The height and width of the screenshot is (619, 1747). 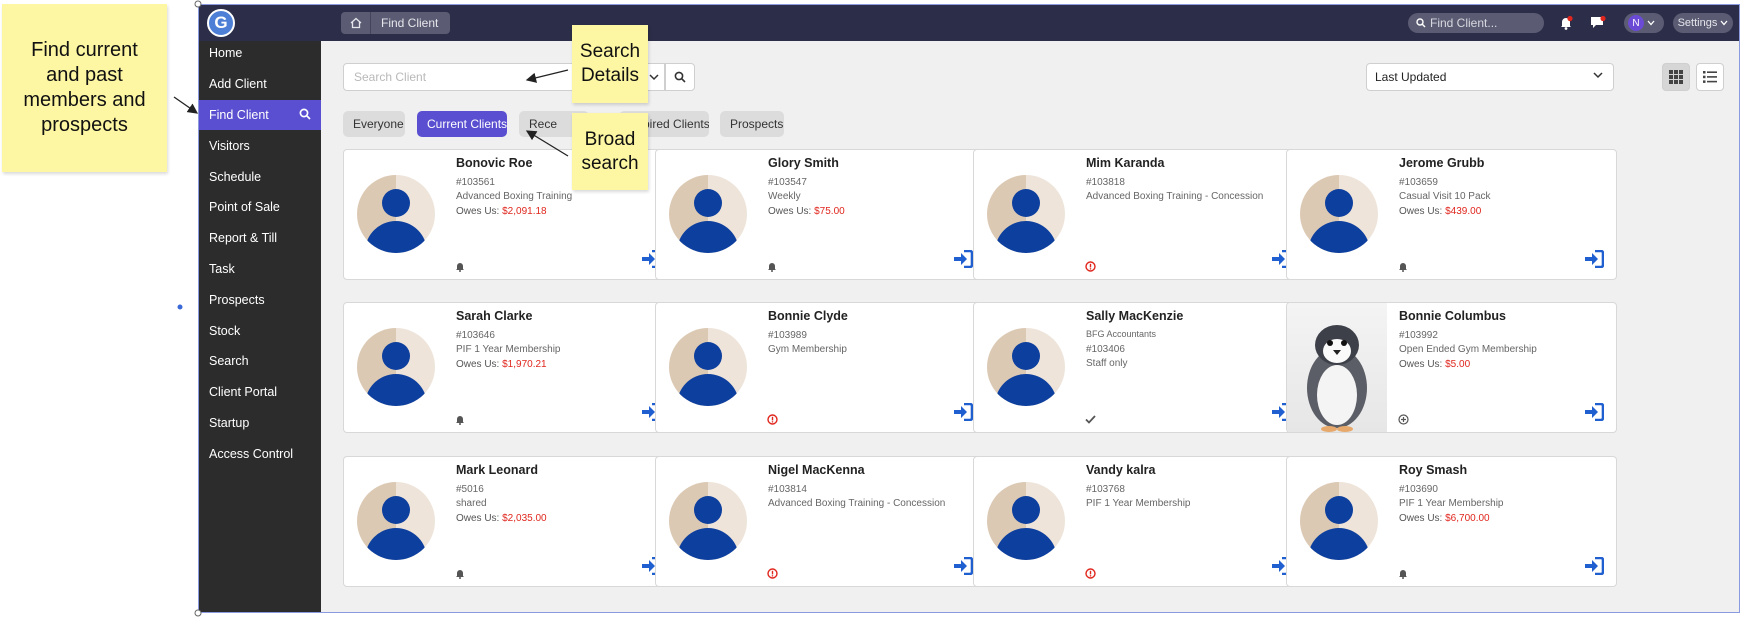 I want to click on user-menu: N, so click(x=1644, y=23).